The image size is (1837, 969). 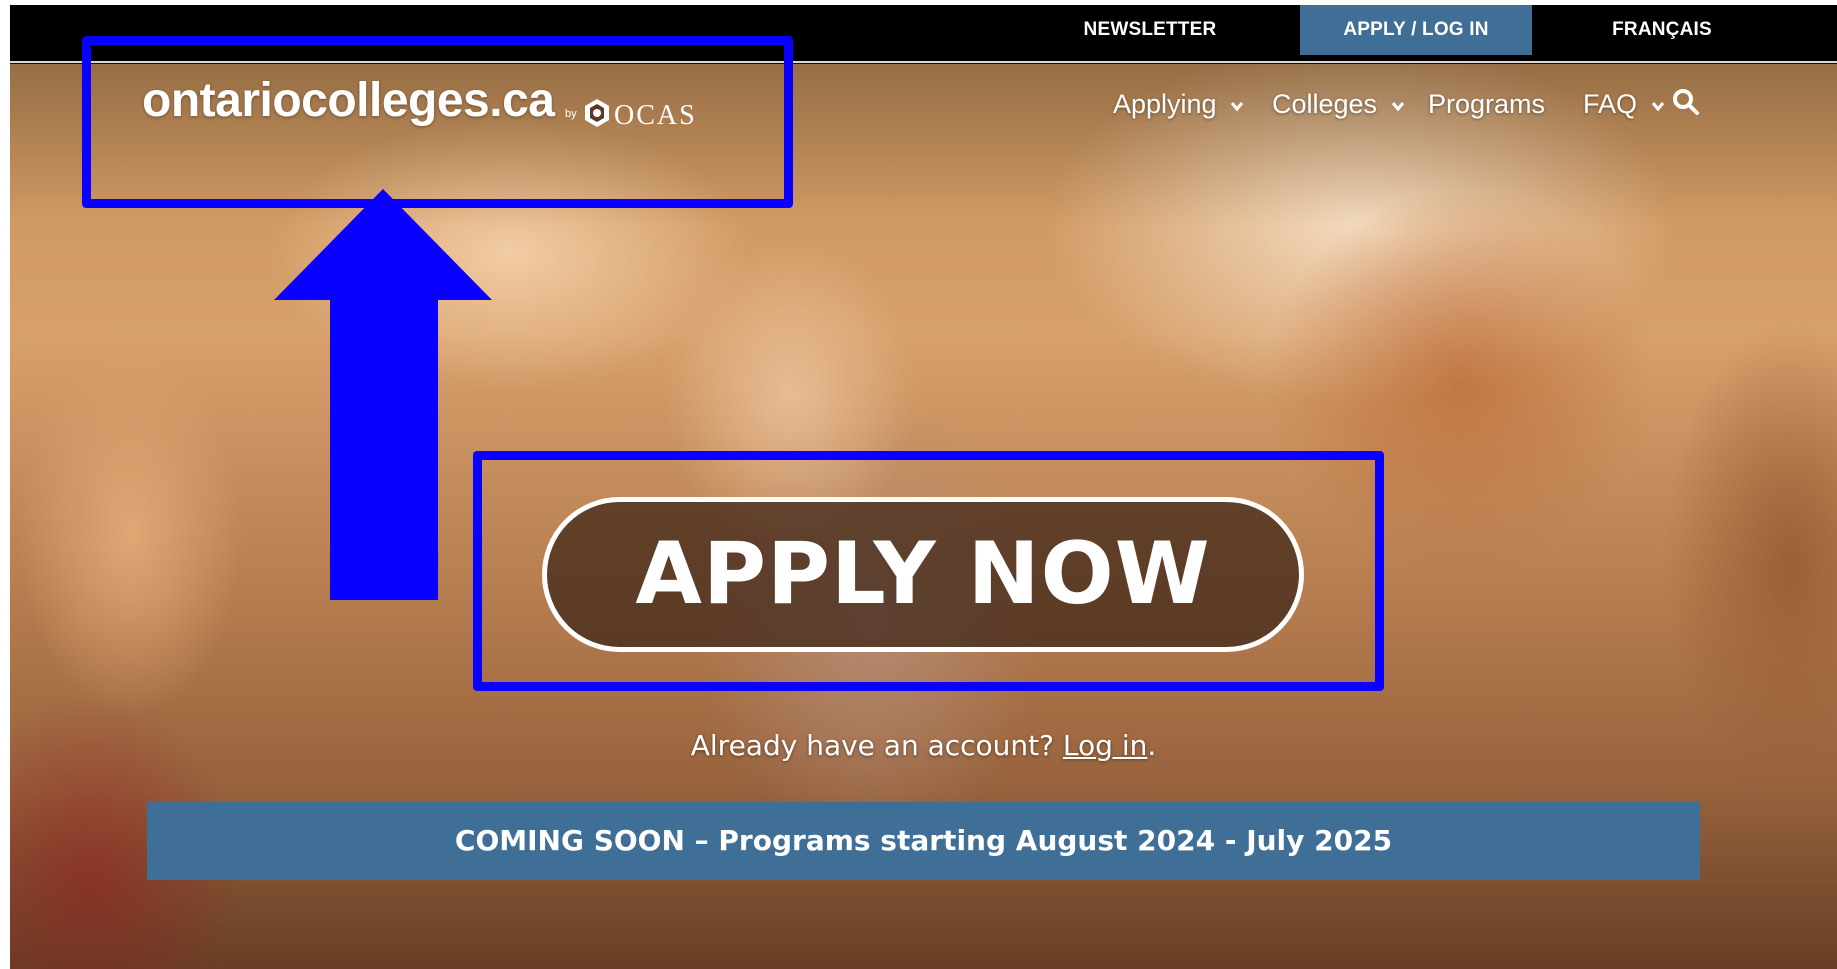 I want to click on language-toggle-link: FRANÇAIS, so click(x=1662, y=30).